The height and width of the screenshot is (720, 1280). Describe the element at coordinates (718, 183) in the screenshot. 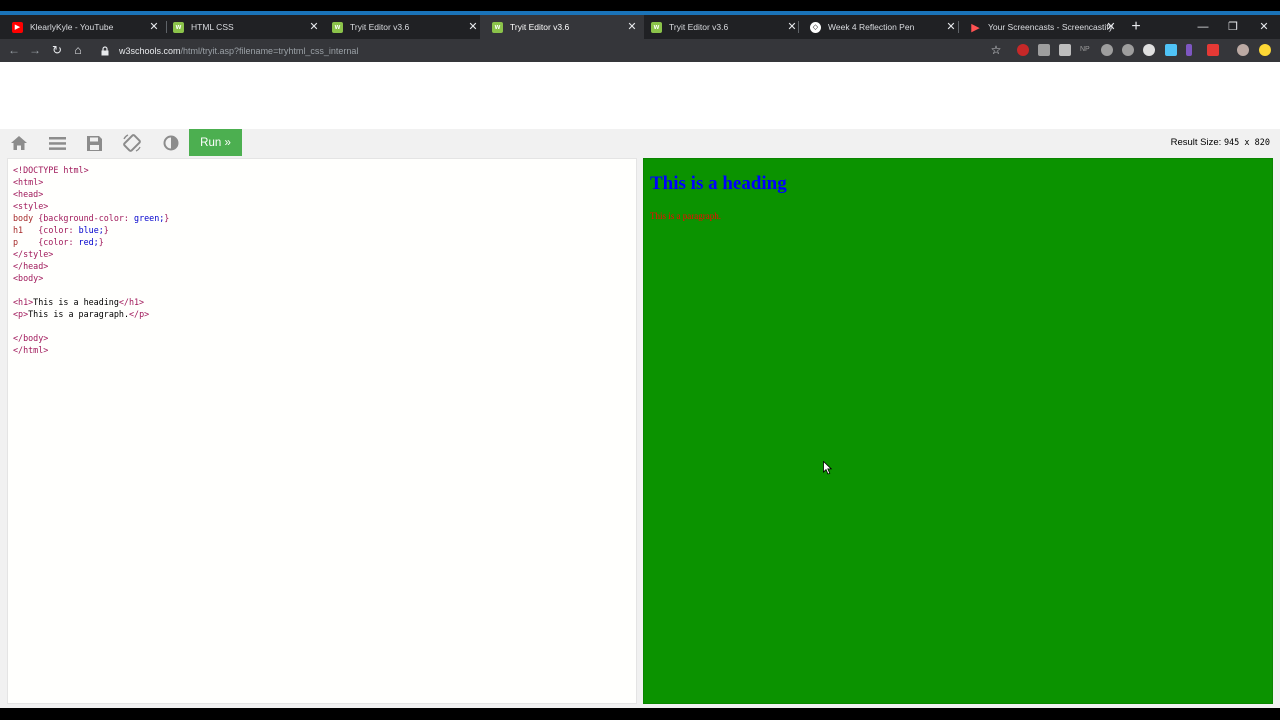

I see `result-heading: This is a heading` at that location.